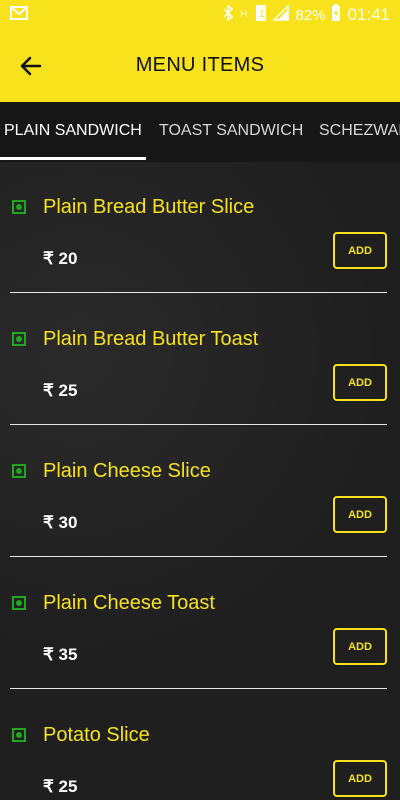 The height and width of the screenshot is (800, 400). I want to click on item-price: ₹ 30, so click(60, 522).